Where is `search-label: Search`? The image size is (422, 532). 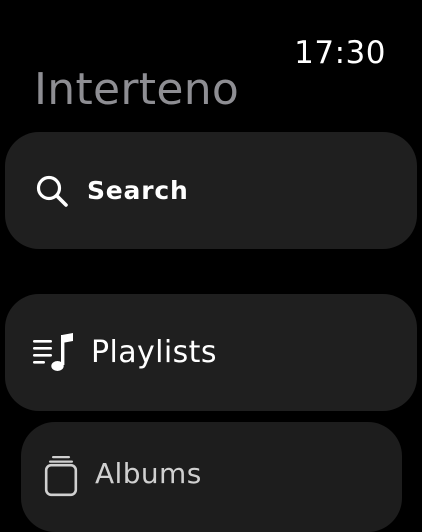 search-label: Search is located at coordinates (138, 190).